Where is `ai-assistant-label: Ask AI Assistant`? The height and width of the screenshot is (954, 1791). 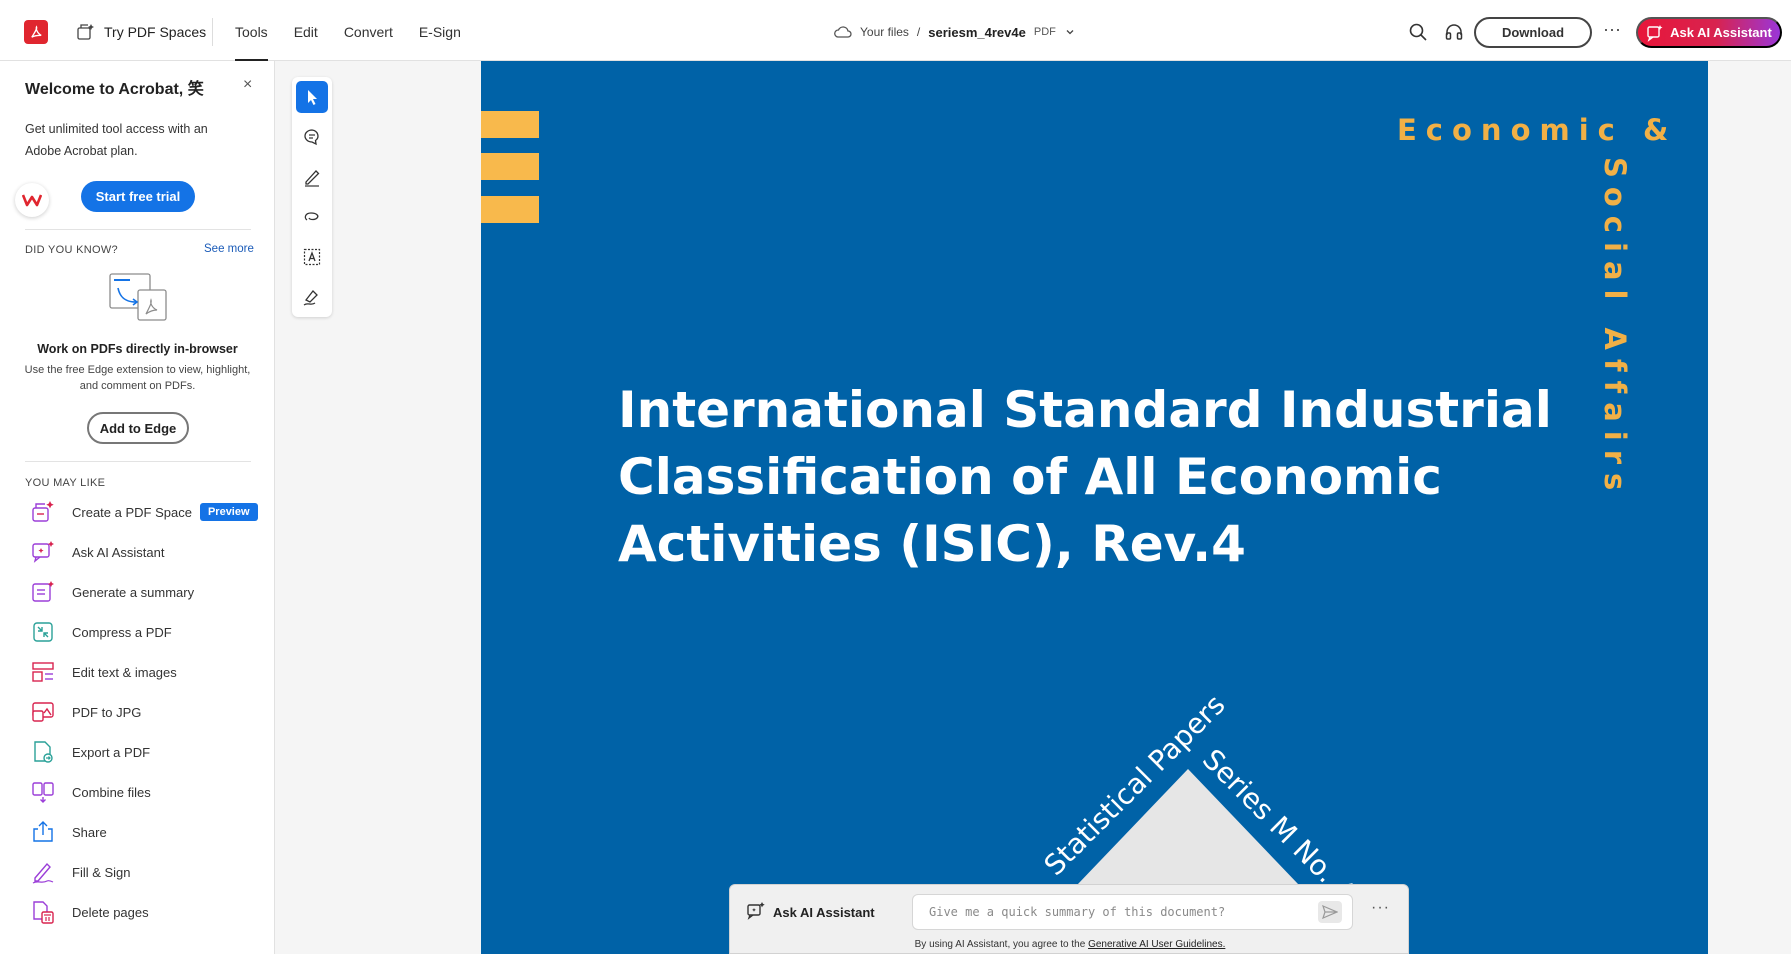 ai-assistant-label: Ask AI Assistant is located at coordinates (824, 912).